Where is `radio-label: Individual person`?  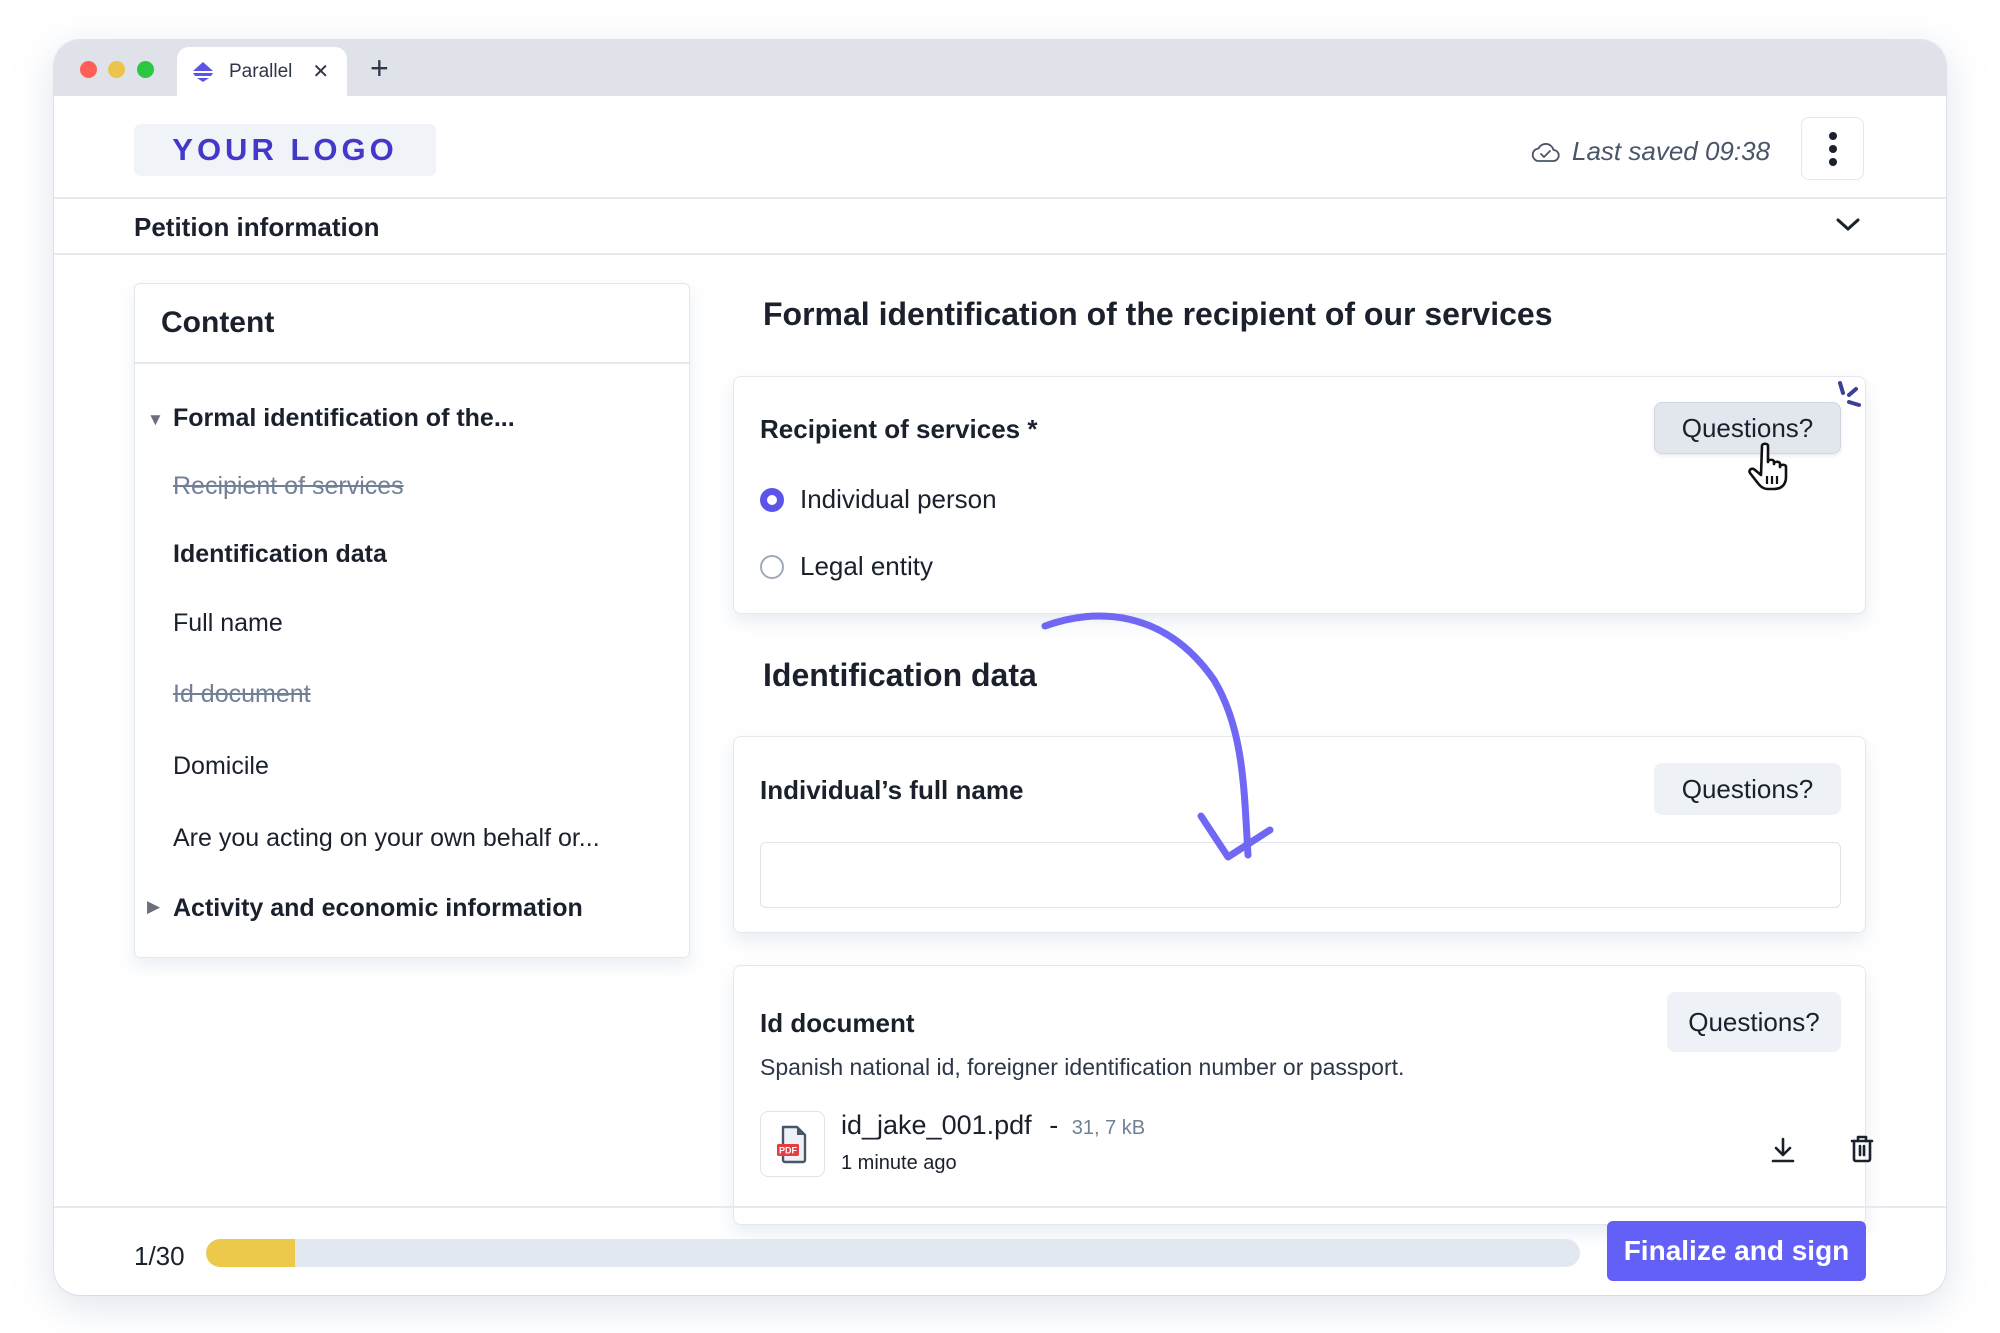
radio-label: Individual person is located at coordinates (898, 499).